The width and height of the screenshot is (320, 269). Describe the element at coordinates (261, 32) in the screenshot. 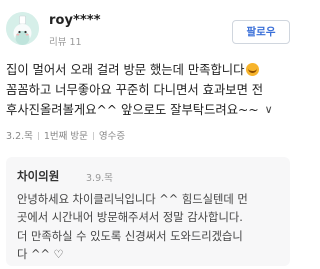

I see `follow-button: 팔로우` at that location.